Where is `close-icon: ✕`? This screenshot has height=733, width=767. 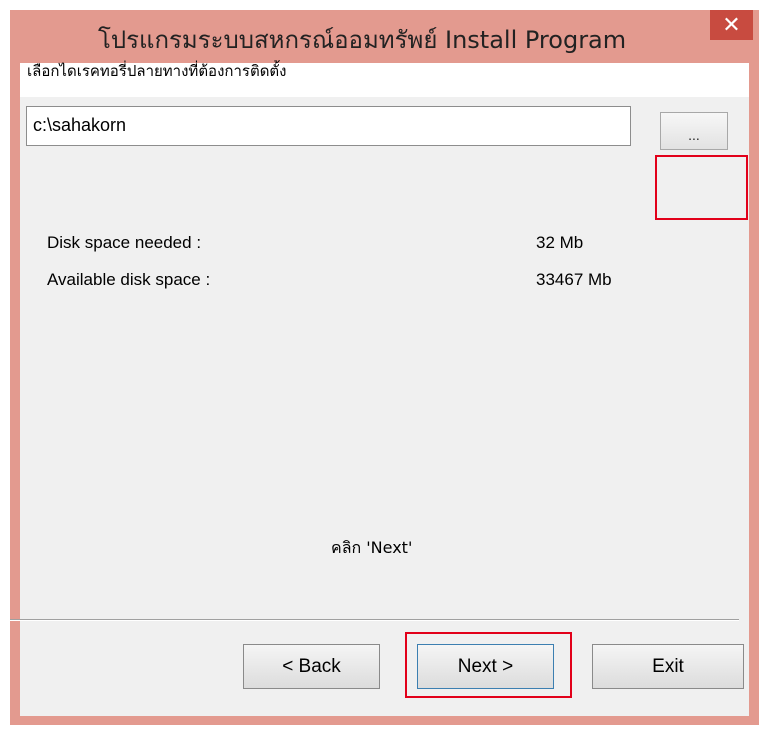 close-icon: ✕ is located at coordinates (731, 25).